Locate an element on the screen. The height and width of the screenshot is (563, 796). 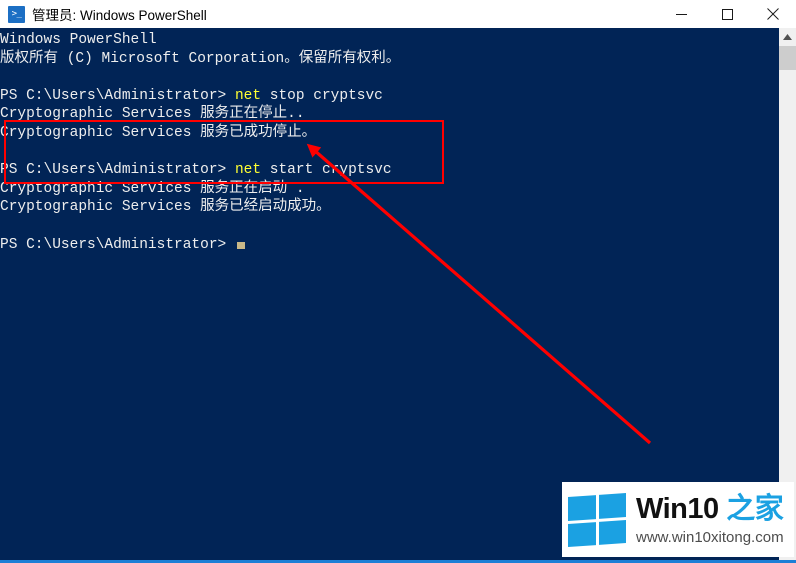
maximize-icon is located at coordinates (727, 14).